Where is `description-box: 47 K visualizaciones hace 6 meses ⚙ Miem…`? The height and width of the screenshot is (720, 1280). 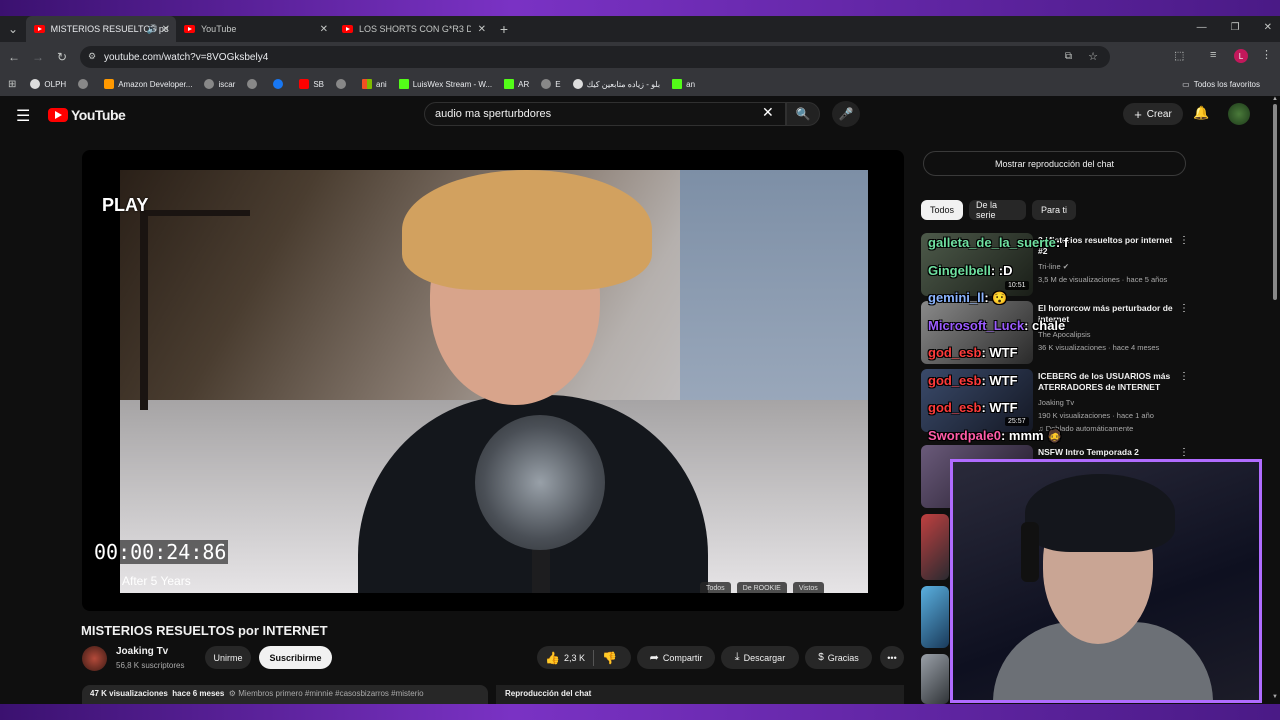 description-box: 47 K visualizaciones hace 6 meses ⚙ Miem… is located at coordinates (285, 694).